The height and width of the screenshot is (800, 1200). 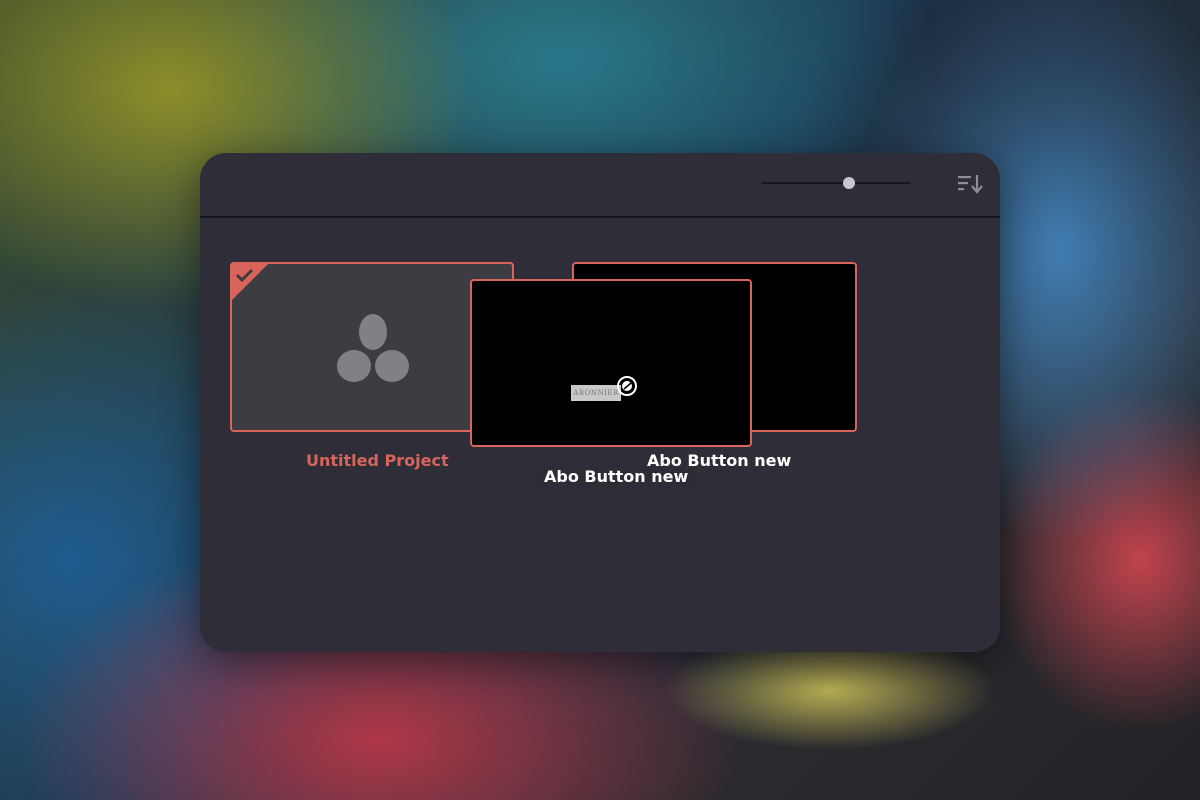 What do you see at coordinates (616, 477) in the screenshot?
I see `project-title-abo-button-front: Abo Button new` at bounding box center [616, 477].